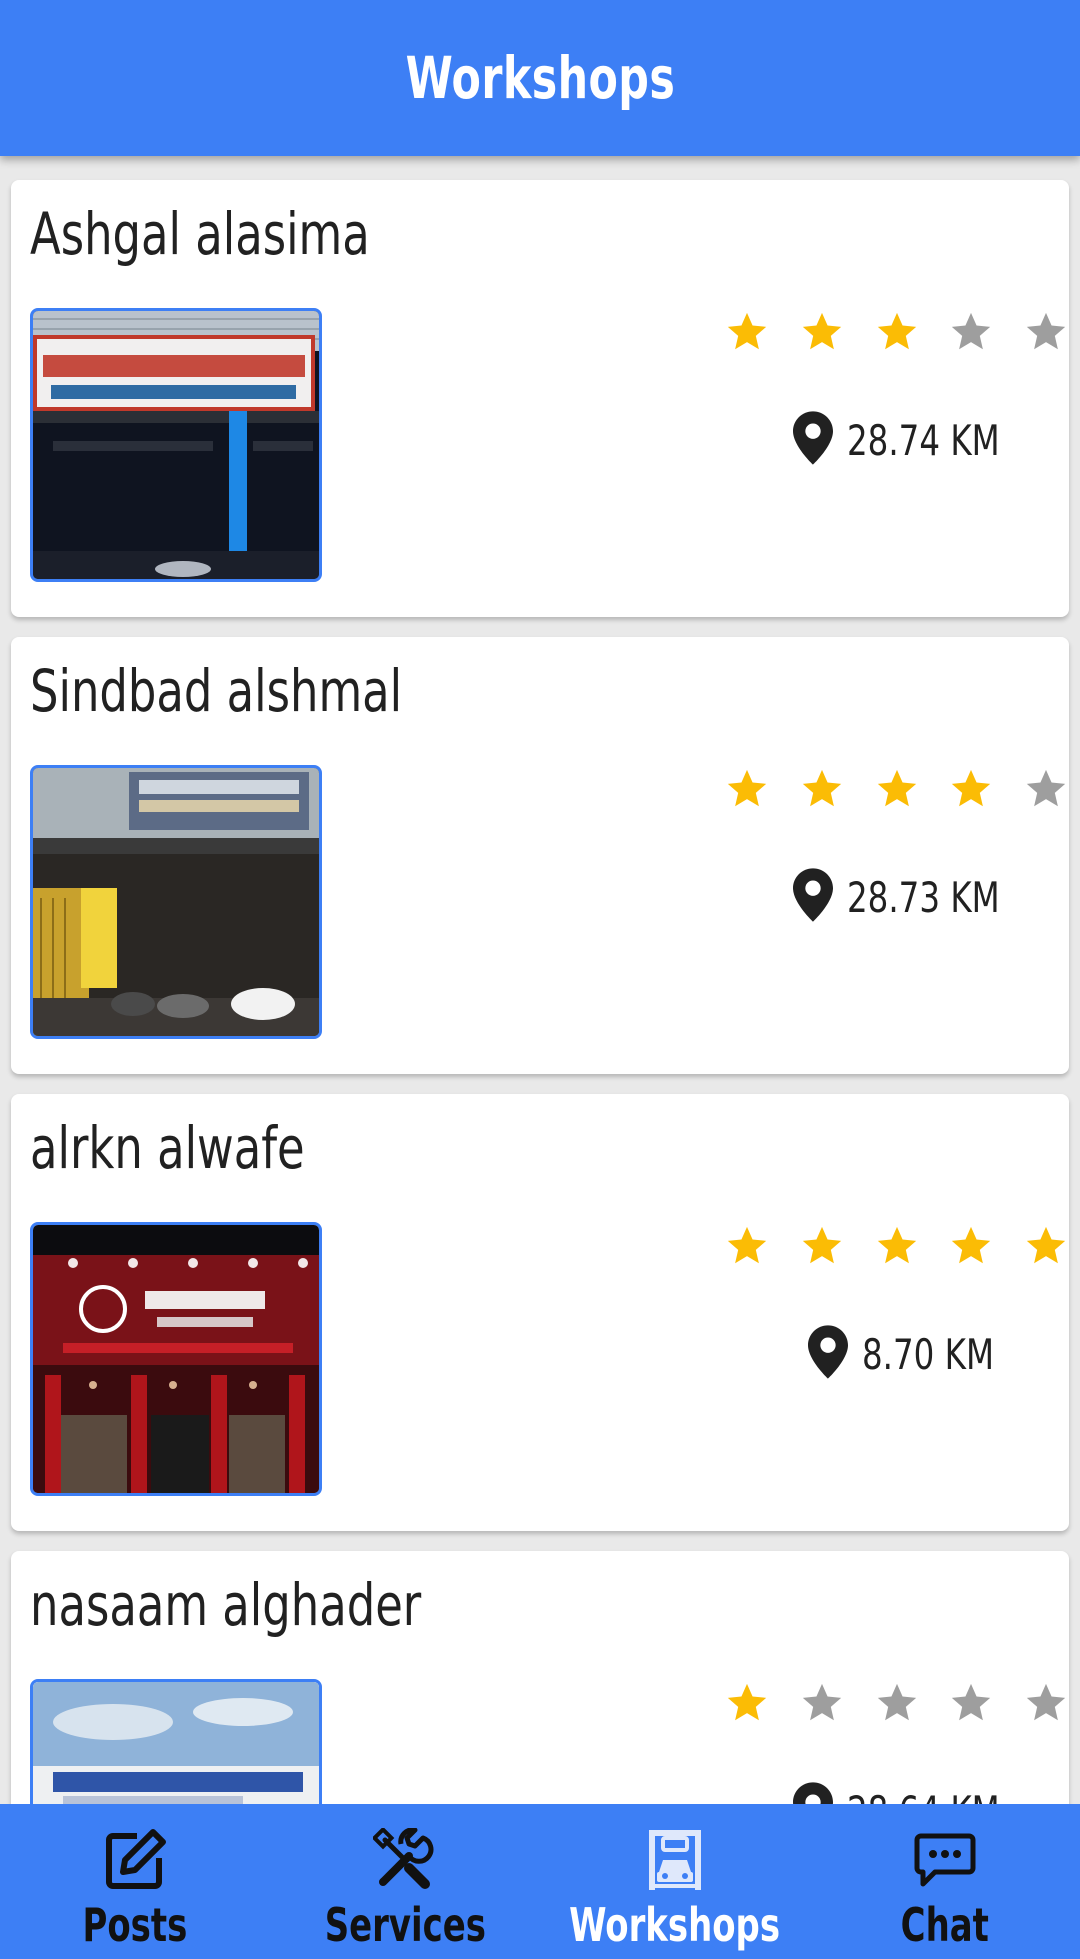 The height and width of the screenshot is (1959, 1080). What do you see at coordinates (675, 1862) in the screenshot?
I see `car-lift-icon` at bounding box center [675, 1862].